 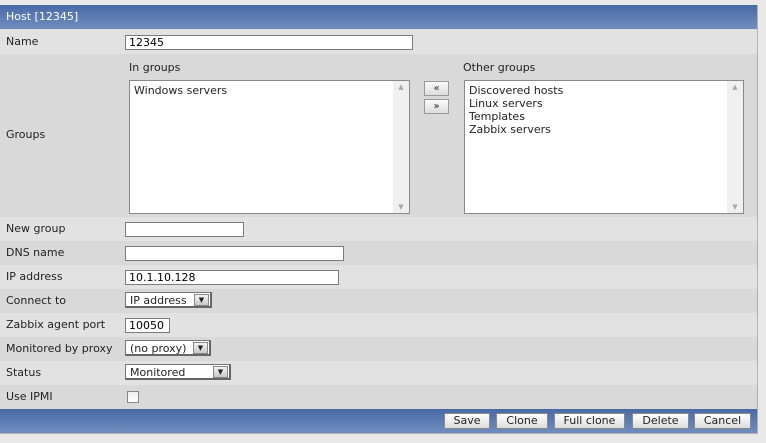 I want to click on dns-input, so click(x=234, y=253).